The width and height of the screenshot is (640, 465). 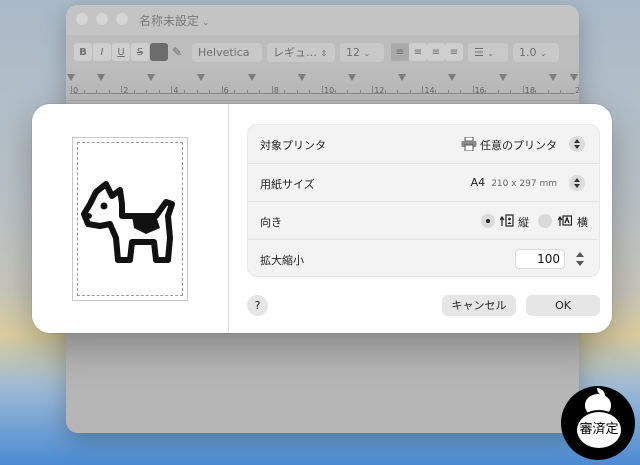 What do you see at coordinates (400, 52) in the screenshot?
I see `align-left-icon: ≡` at bounding box center [400, 52].